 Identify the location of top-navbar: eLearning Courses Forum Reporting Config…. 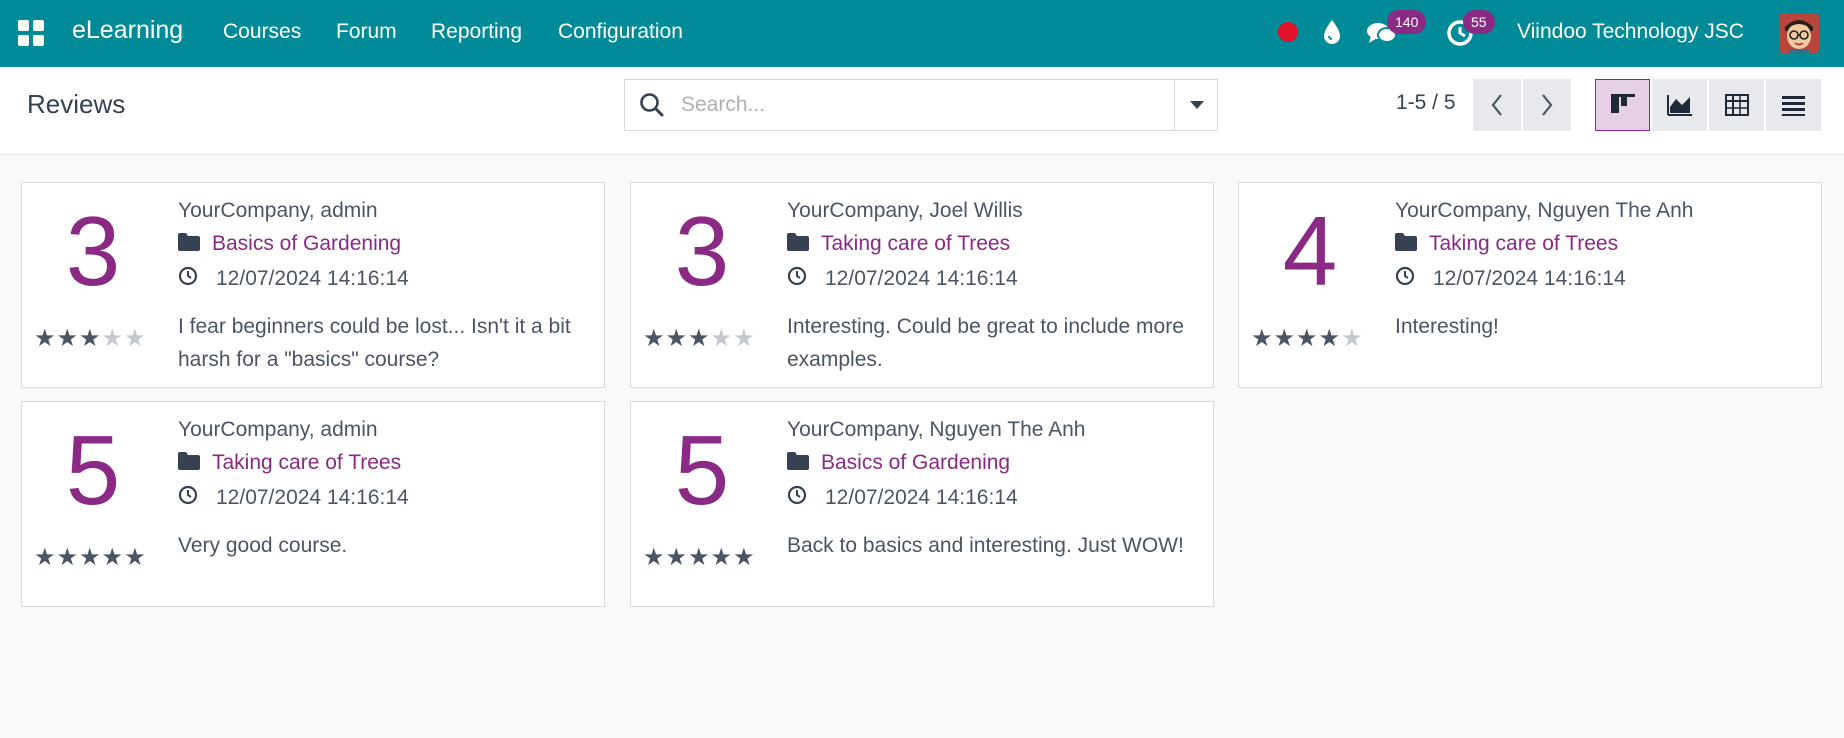
(922, 33).